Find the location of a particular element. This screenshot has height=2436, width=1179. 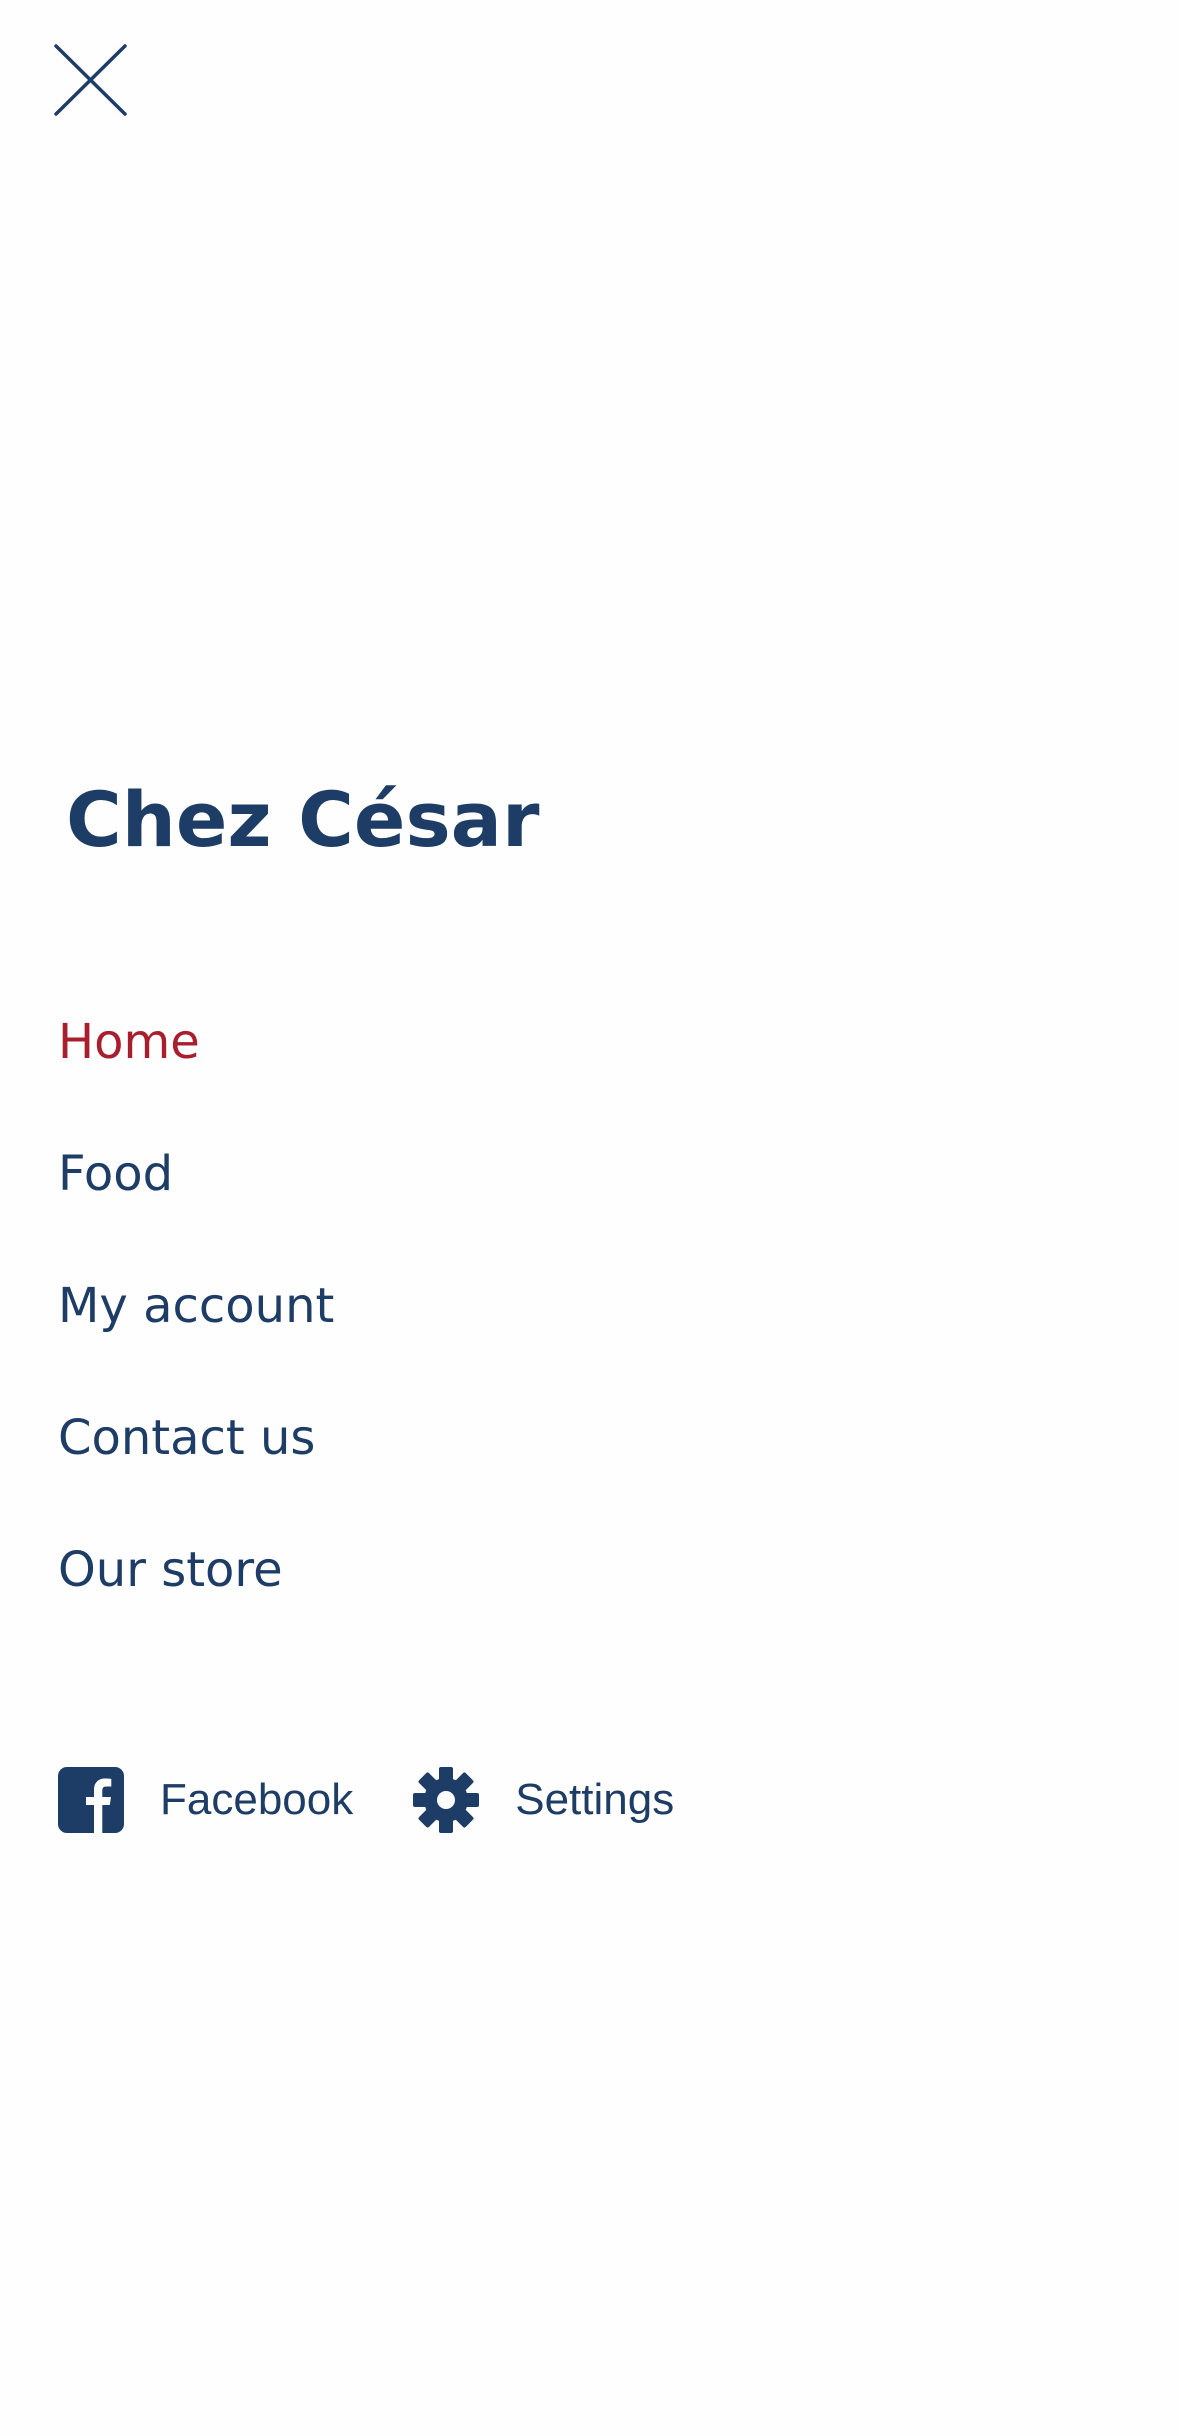

gear-icon is located at coordinates (446, 1800).